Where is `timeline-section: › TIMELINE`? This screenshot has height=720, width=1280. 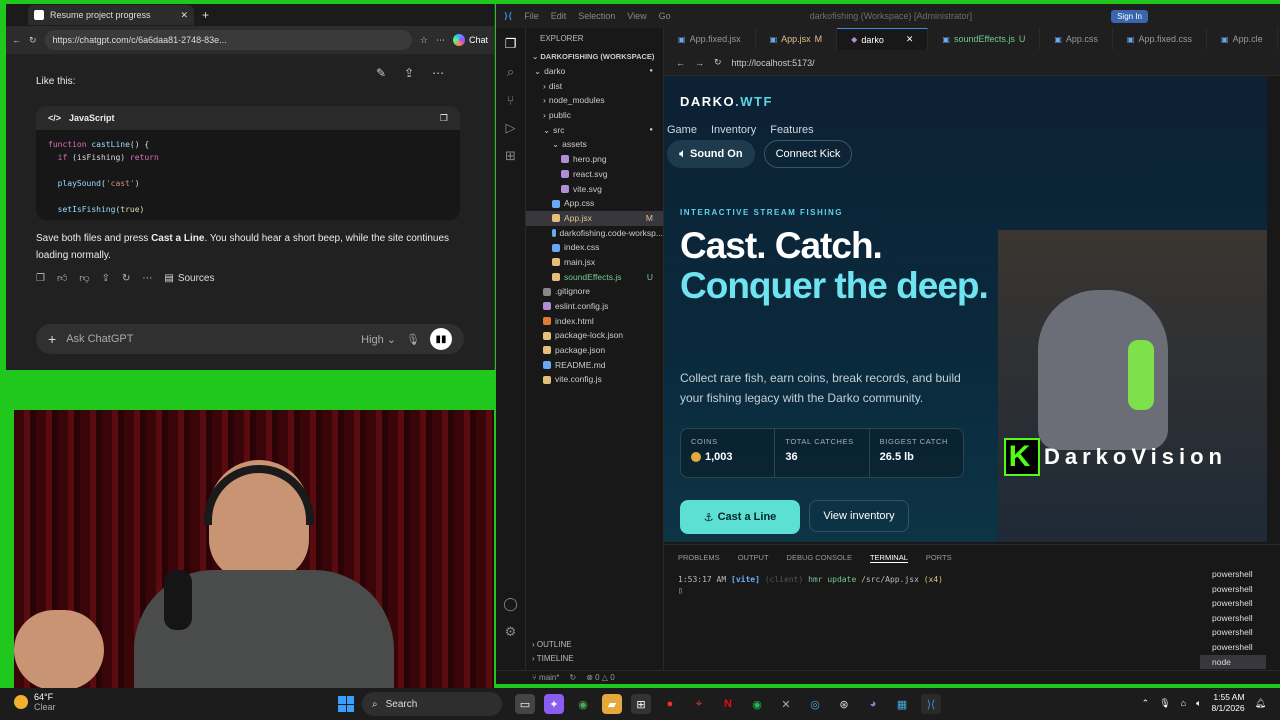 timeline-section: › TIMELINE is located at coordinates (594, 659).